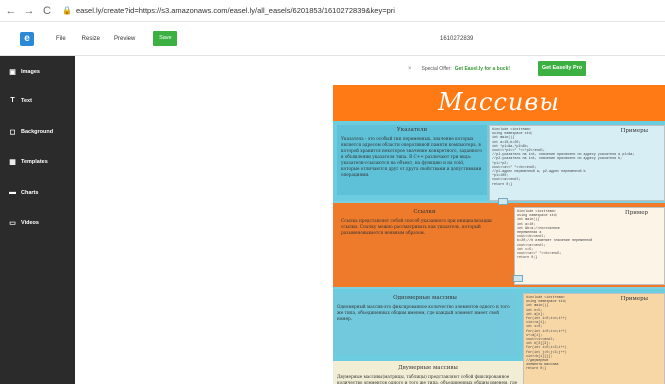 Image resolution: width=665 pixels, height=384 pixels. Describe the element at coordinates (67, 10) in the screenshot. I see `lock-icon: 🔒` at that location.